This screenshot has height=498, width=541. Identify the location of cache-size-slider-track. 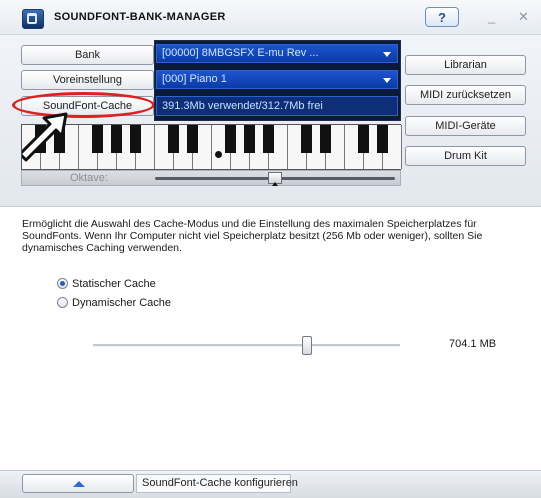
(246, 345).